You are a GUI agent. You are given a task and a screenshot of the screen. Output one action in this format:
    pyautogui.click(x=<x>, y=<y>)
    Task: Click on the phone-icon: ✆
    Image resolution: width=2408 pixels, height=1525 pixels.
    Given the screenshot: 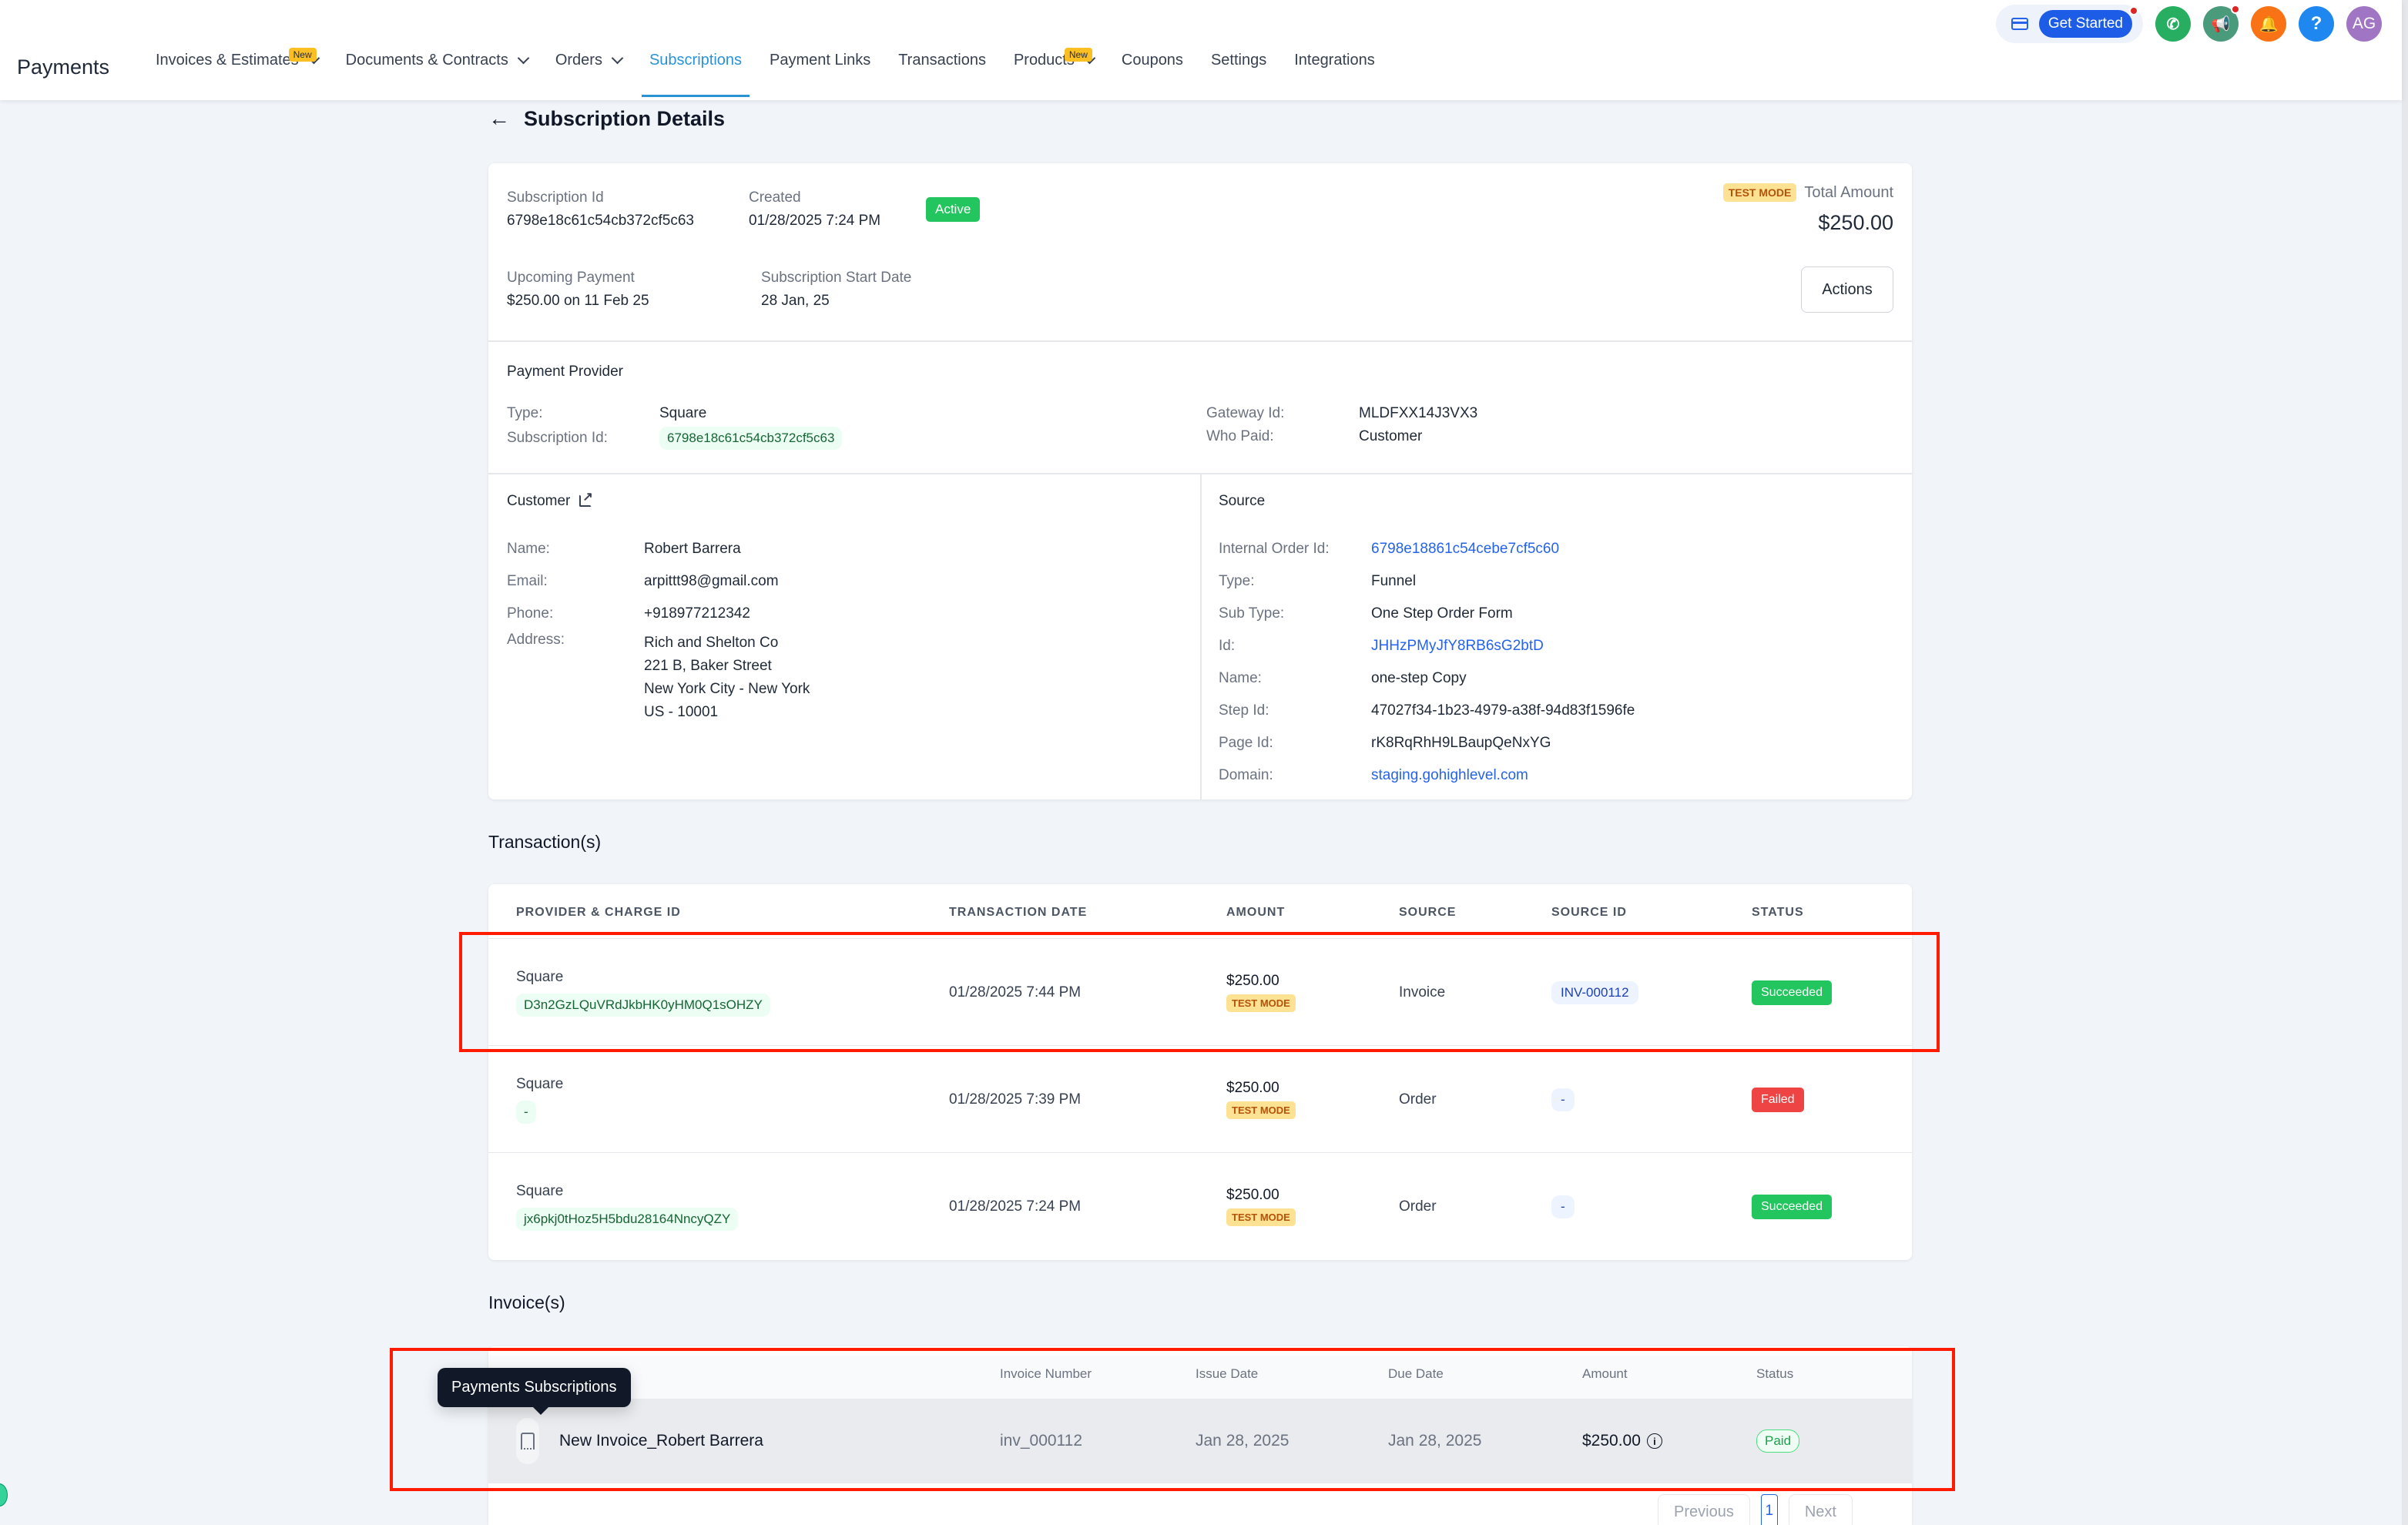 What is the action you would take?
    pyautogui.click(x=2173, y=24)
    